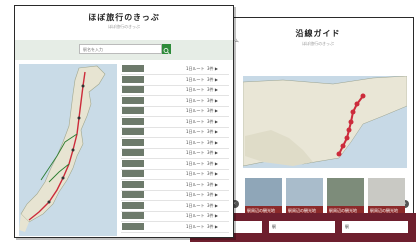 Image resolution: width=419 pixels, height=242 pixels. What do you see at coordinates (124, 17) in the screenshot?
I see `page-title: ほぼ旅行のきっぷ` at bounding box center [124, 17].